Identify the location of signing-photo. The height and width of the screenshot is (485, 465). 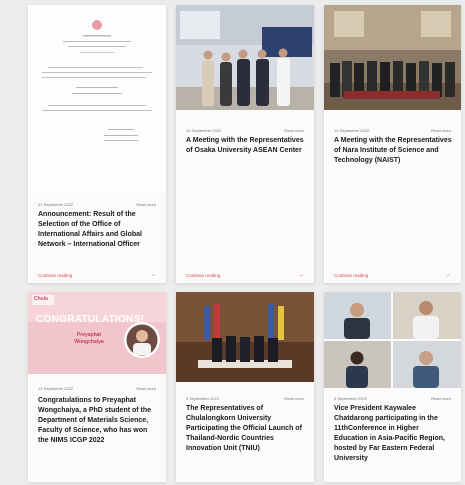
(245, 337).